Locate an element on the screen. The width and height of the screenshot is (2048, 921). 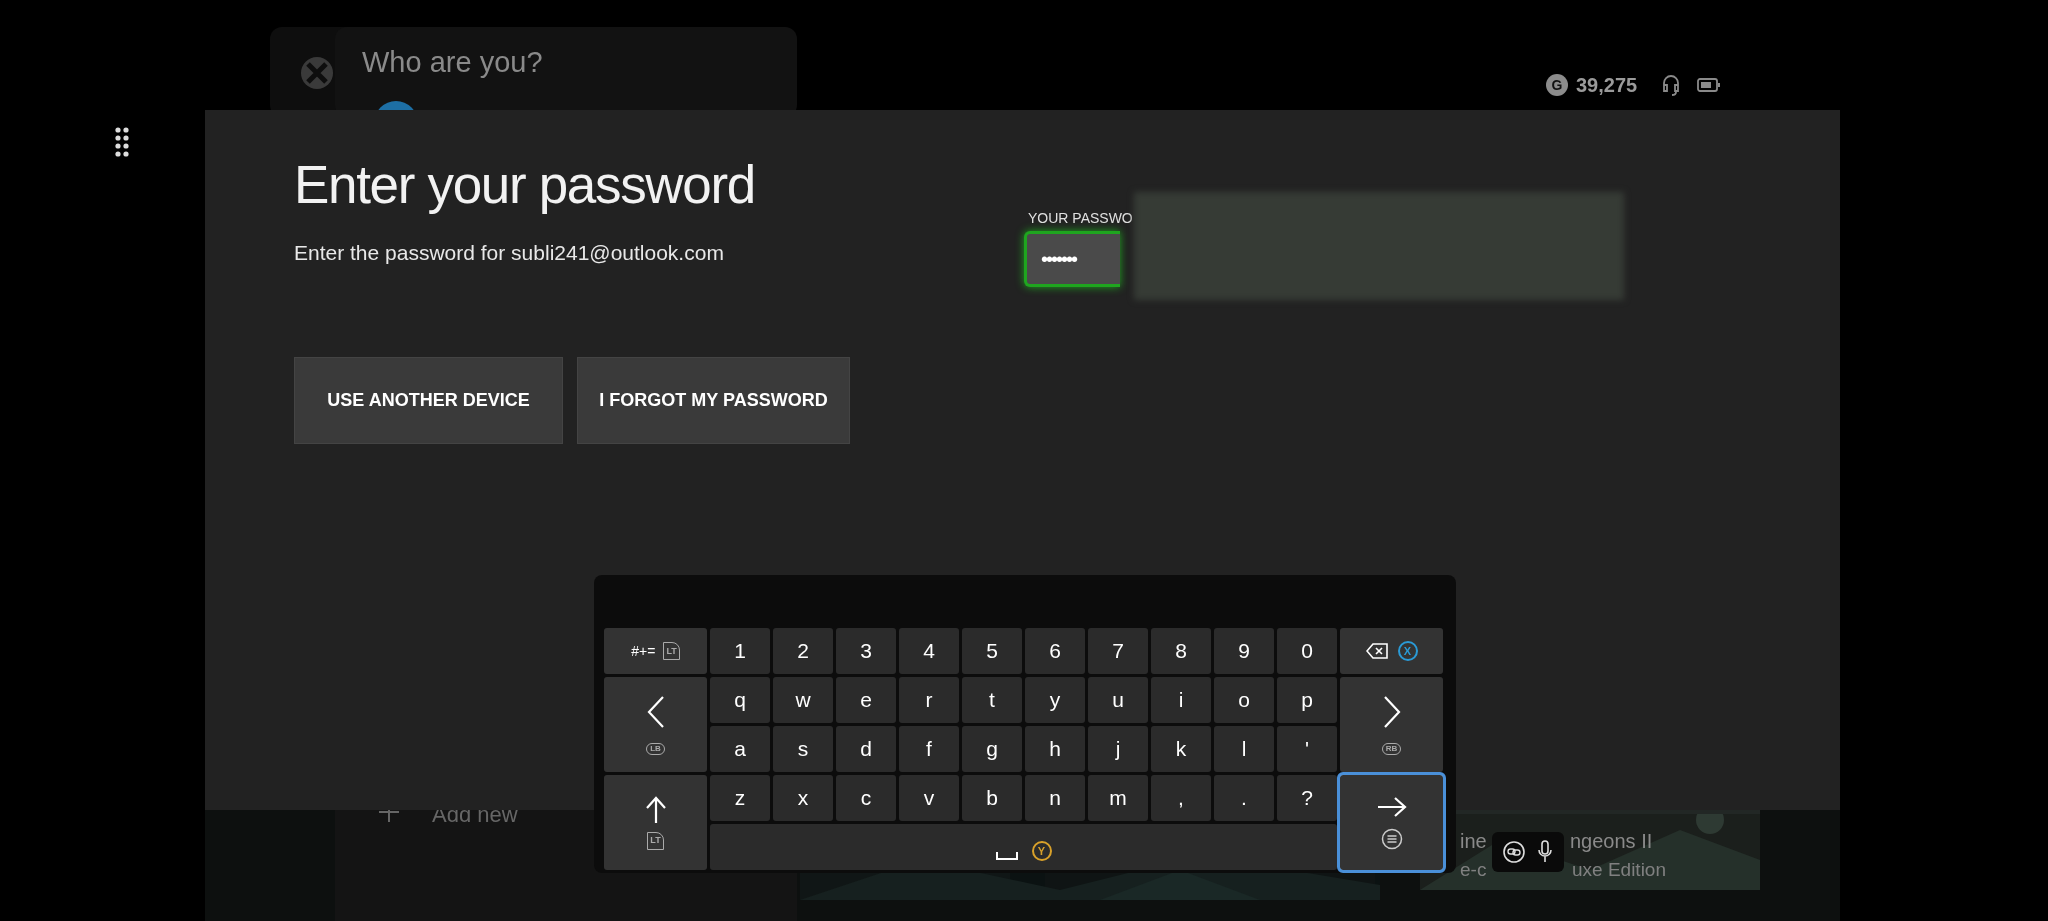
game-title-fragment: ngeons II is located at coordinates (1611, 841).